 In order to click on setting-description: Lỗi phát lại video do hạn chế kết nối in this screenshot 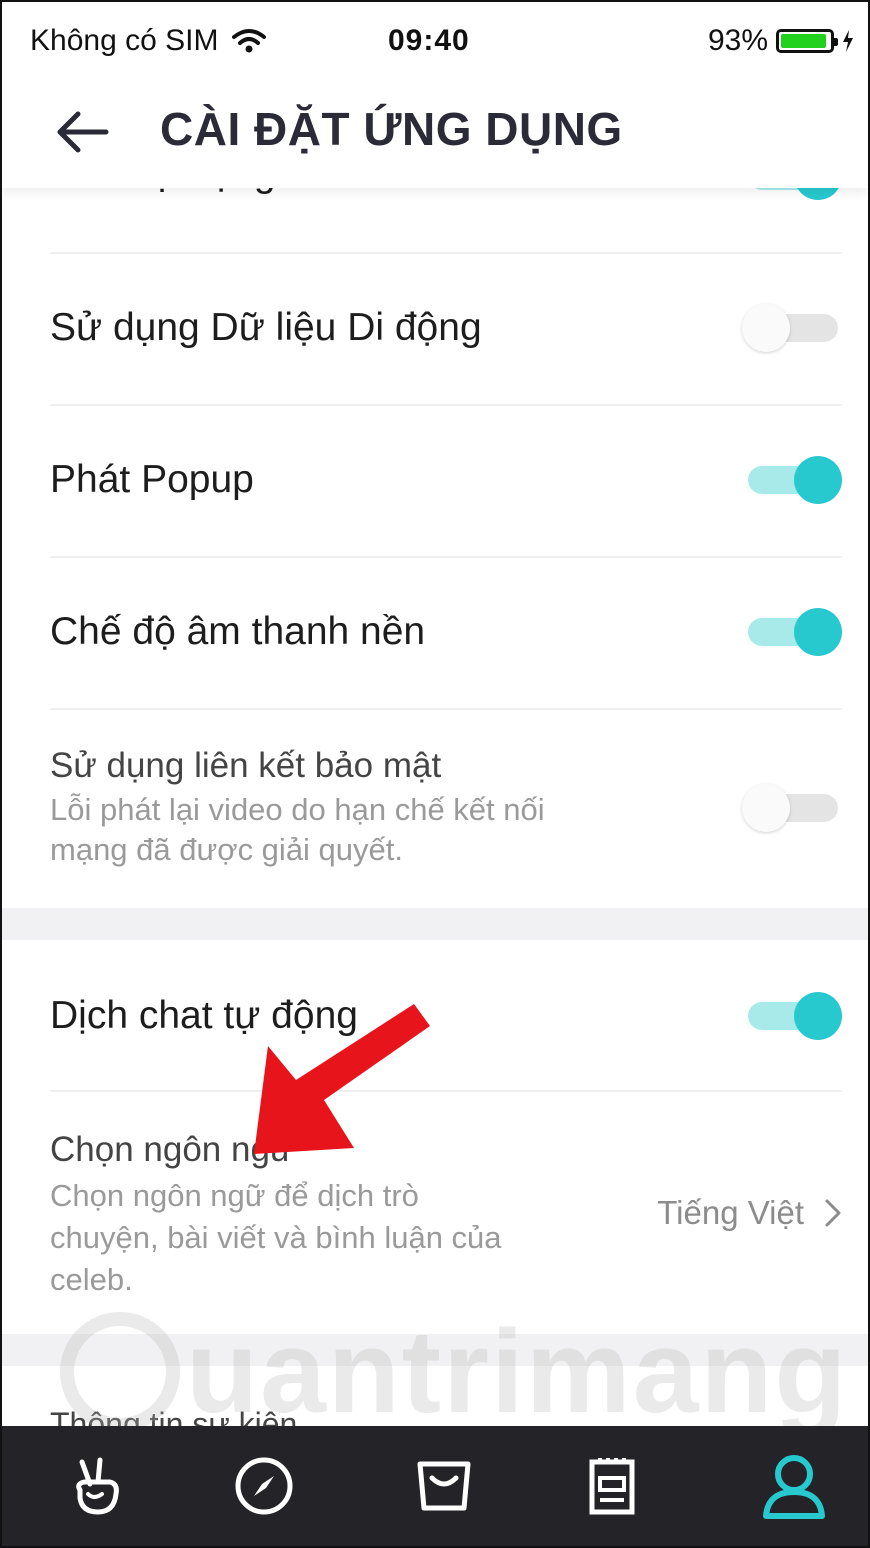, I will do `click(297, 809)`.